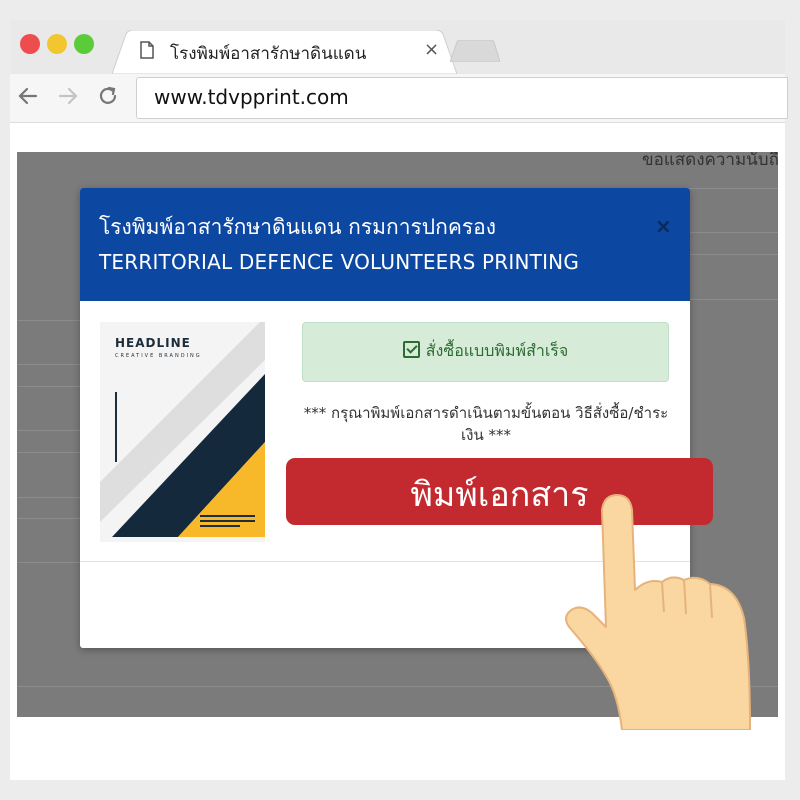  I want to click on forward-arrow-icon, so click(68, 96).